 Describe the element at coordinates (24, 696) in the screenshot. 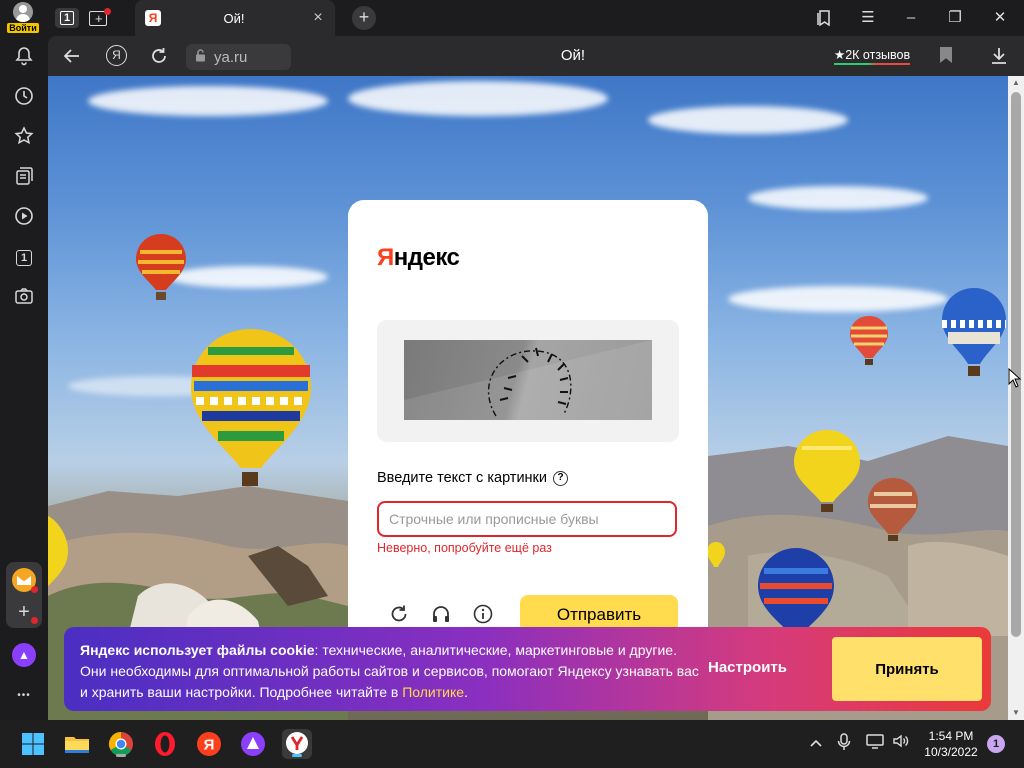

I see `more-icon: •••` at that location.